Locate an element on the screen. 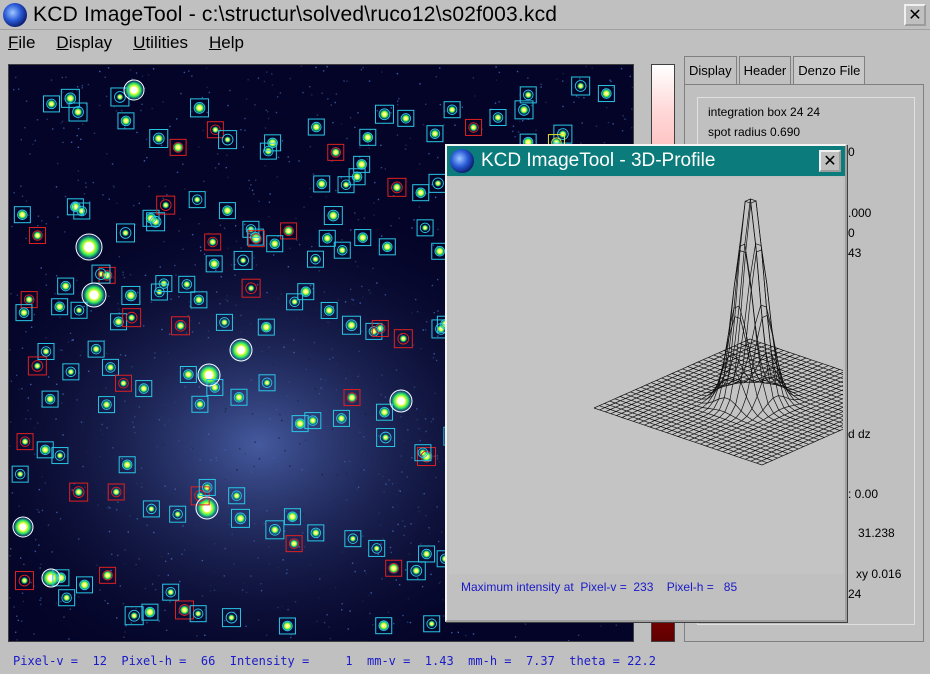  menu-display-rest: isplay is located at coordinates (90, 42).